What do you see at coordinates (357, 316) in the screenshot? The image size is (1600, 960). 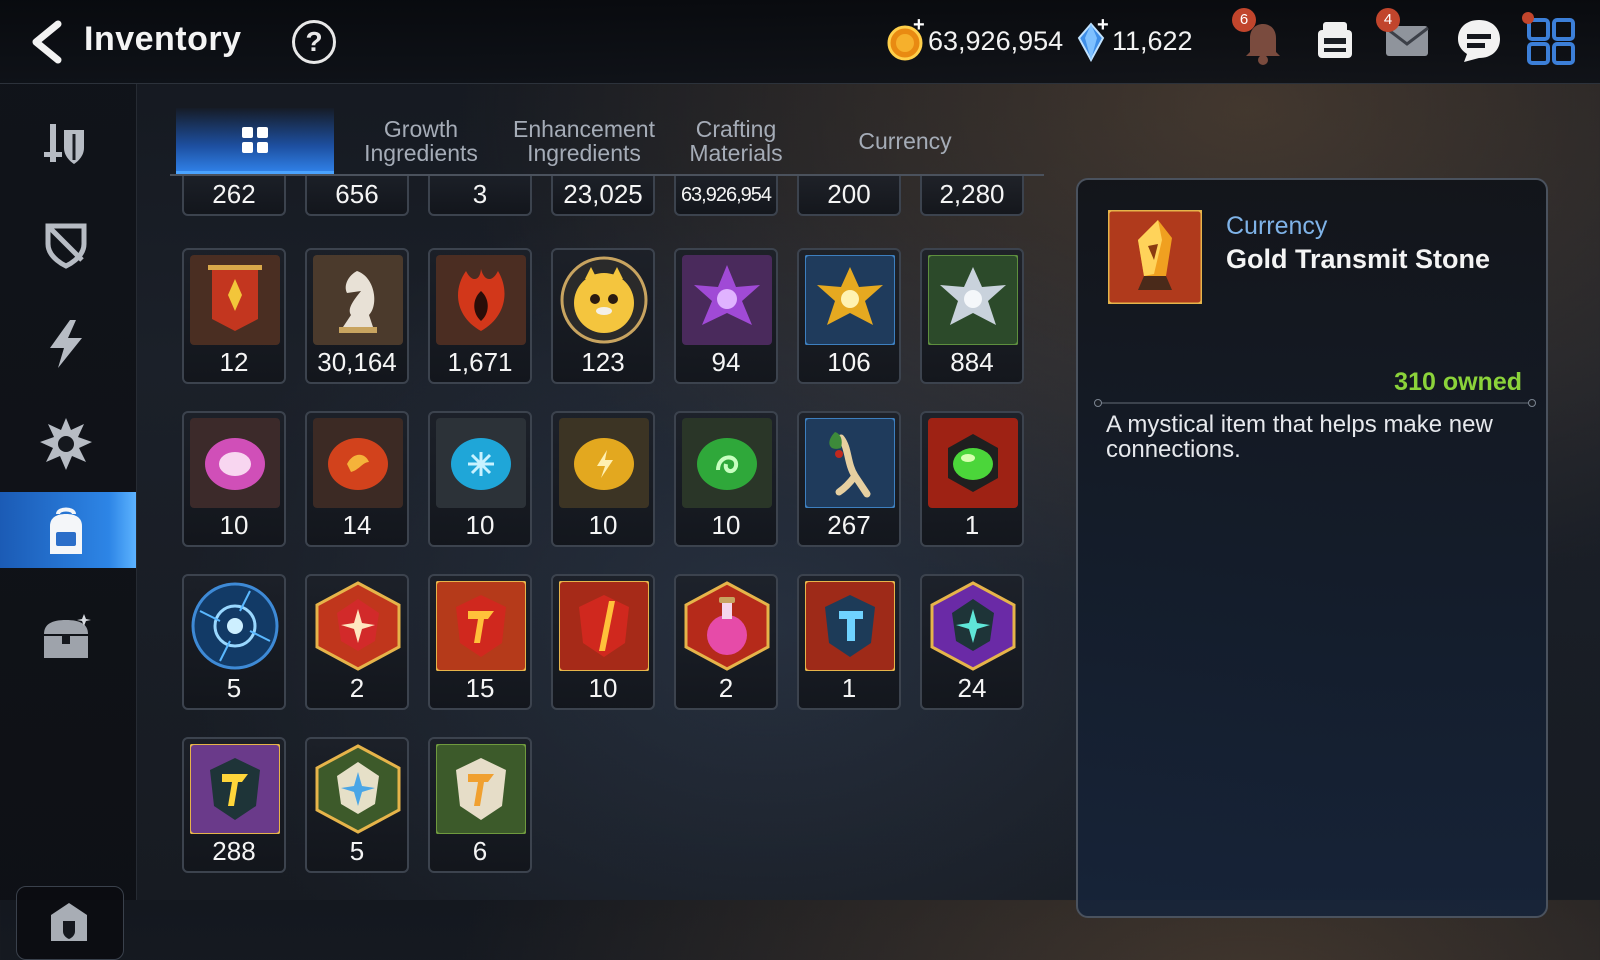 I see `inventory-item: 30,164` at bounding box center [357, 316].